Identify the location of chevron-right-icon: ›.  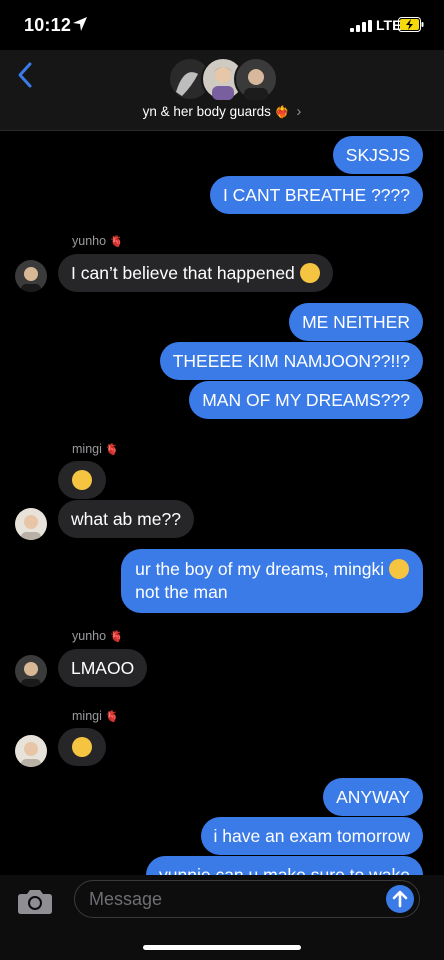
(299, 111).